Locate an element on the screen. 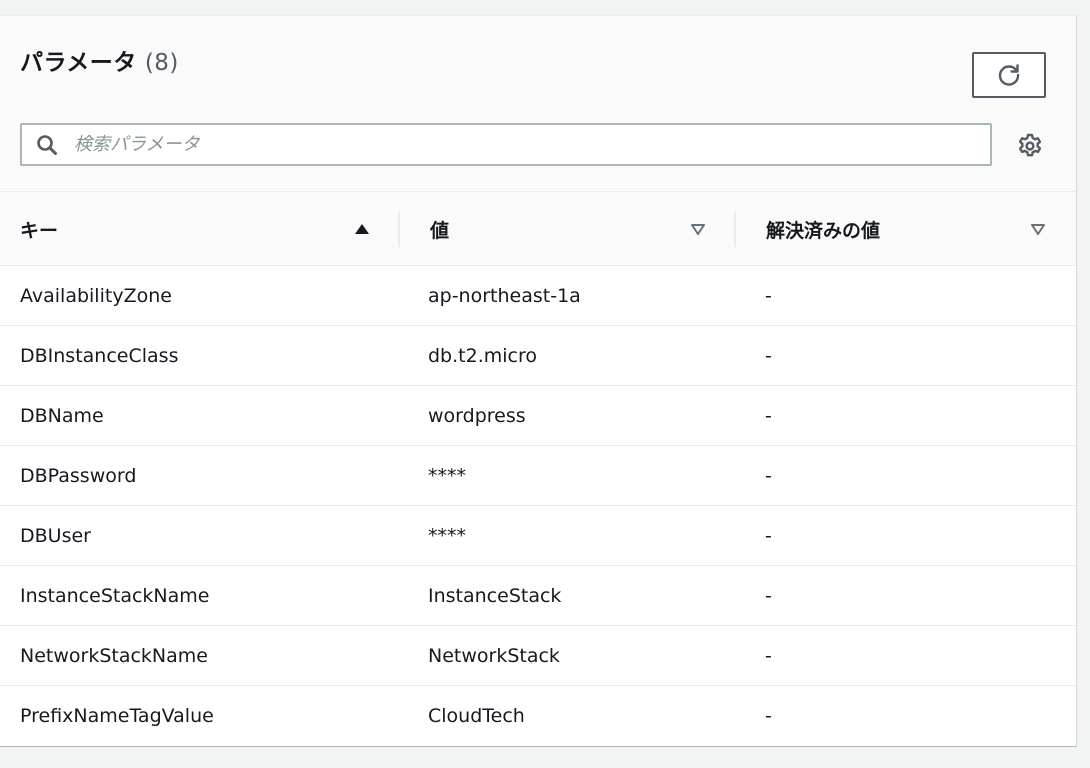 This screenshot has height=768, width=1090. panel-title: パラメータ (8) is located at coordinates (99, 60).